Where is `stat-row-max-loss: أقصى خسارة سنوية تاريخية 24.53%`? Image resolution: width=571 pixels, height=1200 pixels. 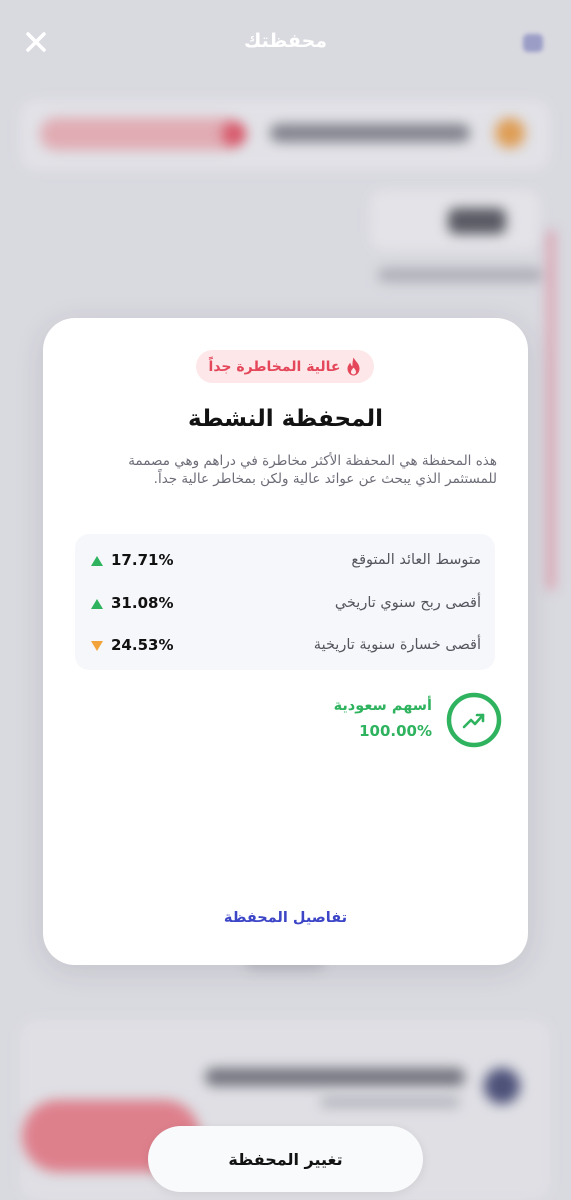 stat-row-max-loss: أقصى خسارة سنوية تاريخية 24.53% is located at coordinates (285, 646).